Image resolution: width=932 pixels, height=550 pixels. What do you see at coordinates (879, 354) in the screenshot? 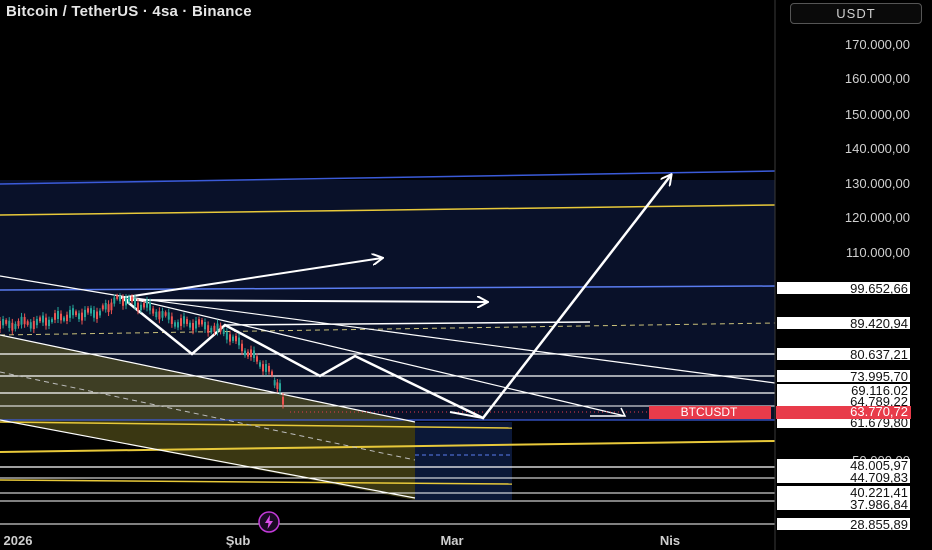
I see `price-level-label: 80.637,21` at bounding box center [879, 354].